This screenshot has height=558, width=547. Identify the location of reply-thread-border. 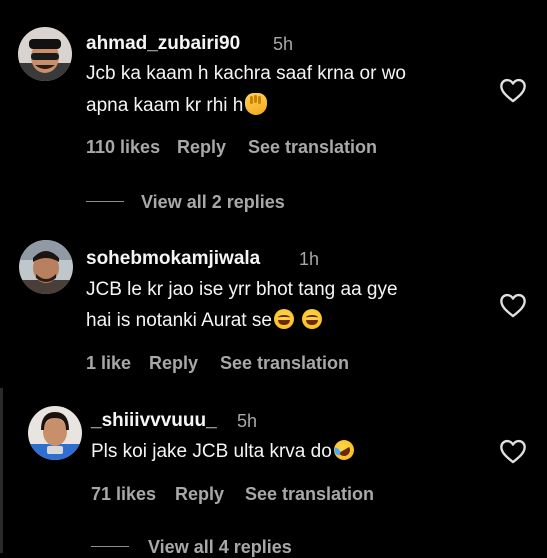
(1, 470).